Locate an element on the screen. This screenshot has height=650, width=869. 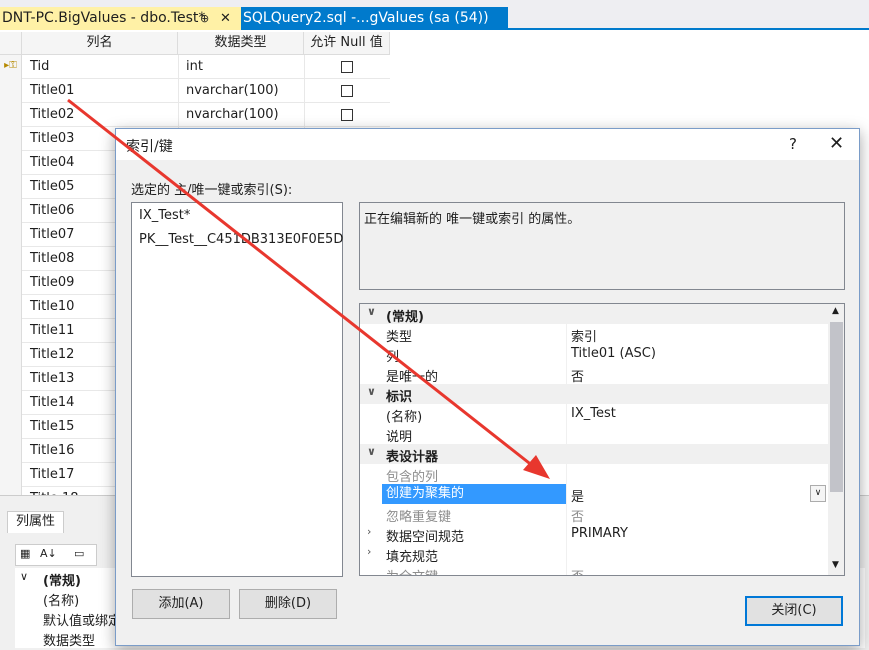
arrow-head is located at coordinates (536, 467).